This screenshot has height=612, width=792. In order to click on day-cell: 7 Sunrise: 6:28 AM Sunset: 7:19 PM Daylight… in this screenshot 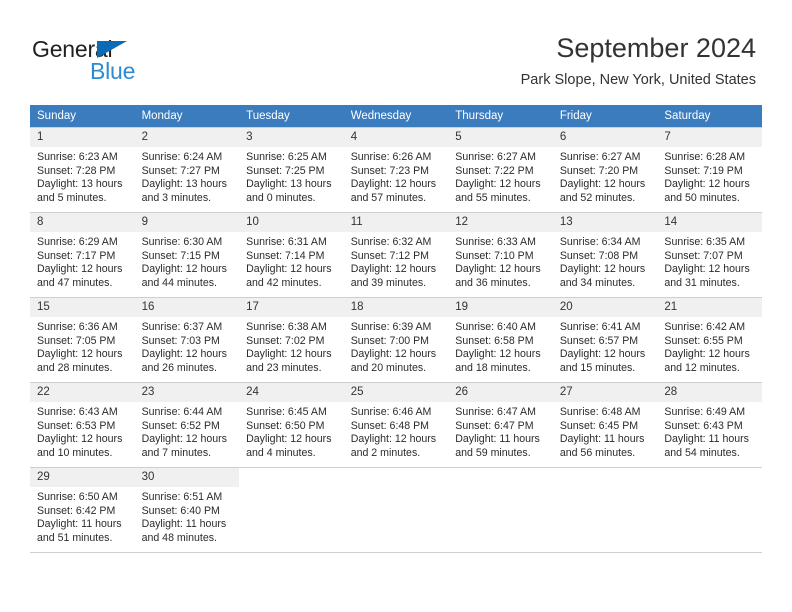, I will do `click(709, 170)`.